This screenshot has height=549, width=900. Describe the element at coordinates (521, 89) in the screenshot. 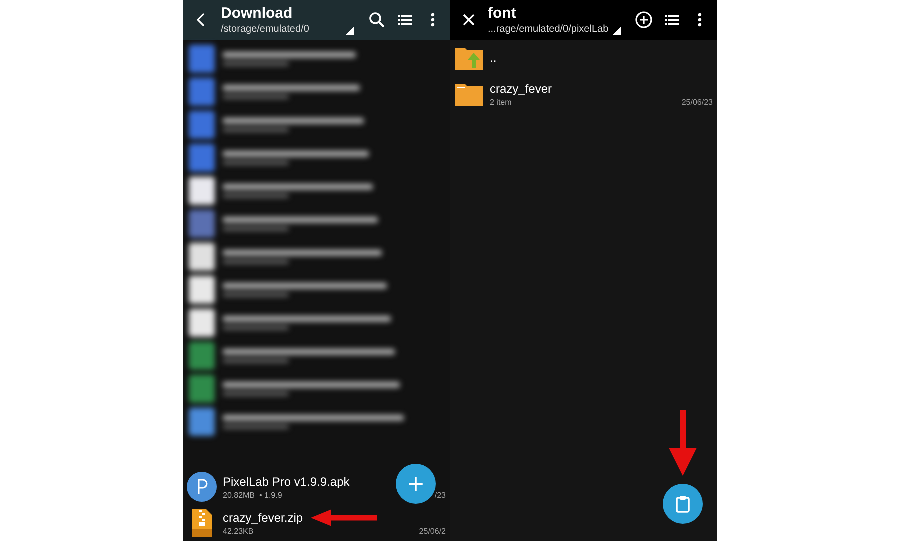

I see `file-name: crazy_fever` at that location.